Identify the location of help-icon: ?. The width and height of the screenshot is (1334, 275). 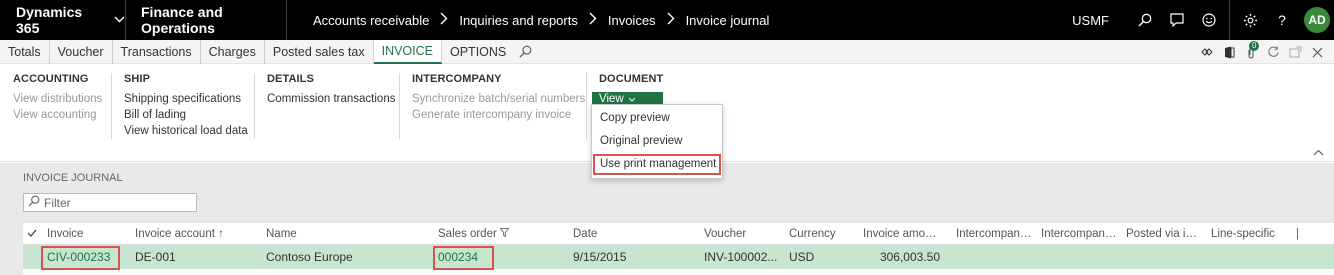
(1282, 20).